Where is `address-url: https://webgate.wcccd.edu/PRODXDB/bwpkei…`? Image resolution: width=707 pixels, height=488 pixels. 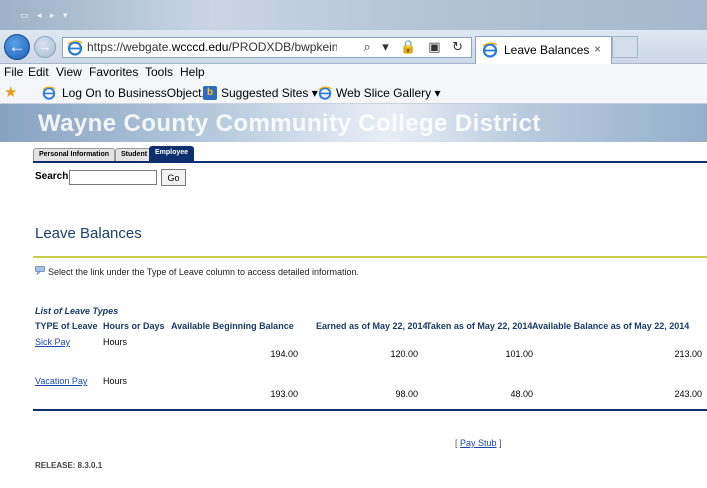
address-url: https://webgate.wcccd.edu/PRODXDB/bwpkei… is located at coordinates (212, 47).